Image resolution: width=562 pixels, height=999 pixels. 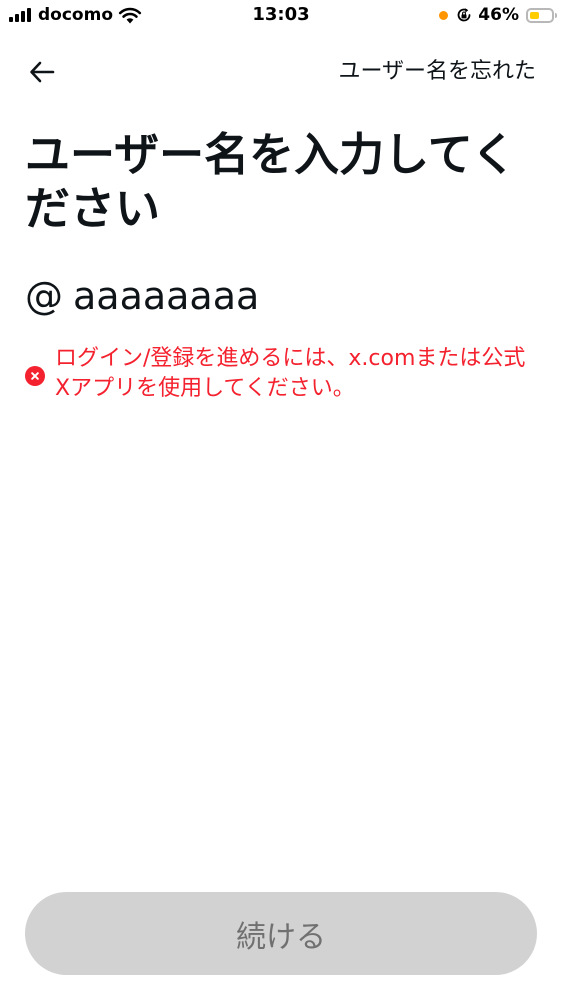 I want to click on battery-percentage: 46%, so click(x=498, y=15).